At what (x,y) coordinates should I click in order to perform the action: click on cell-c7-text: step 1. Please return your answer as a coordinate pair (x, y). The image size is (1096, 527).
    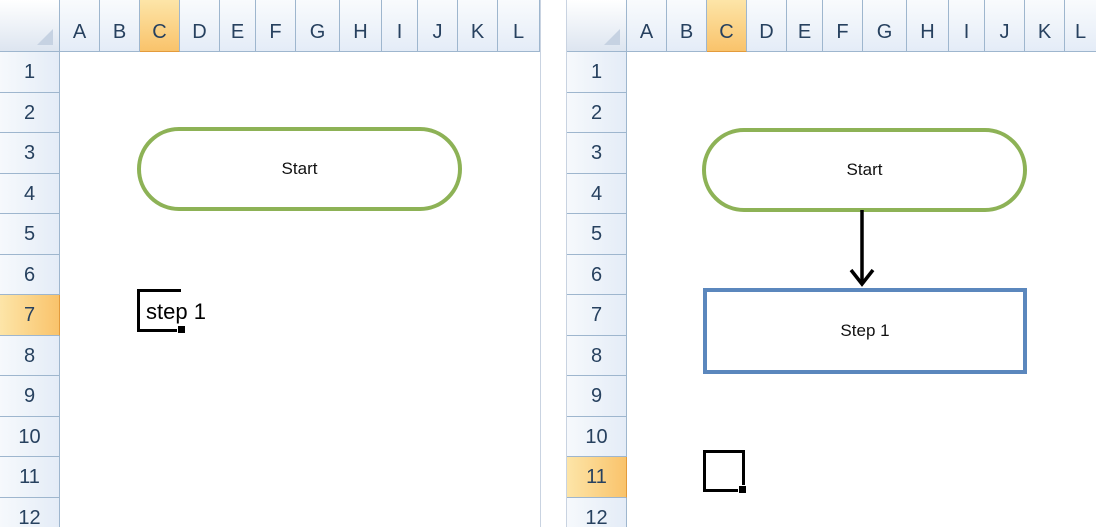
    Looking at the image, I should click on (176, 311).